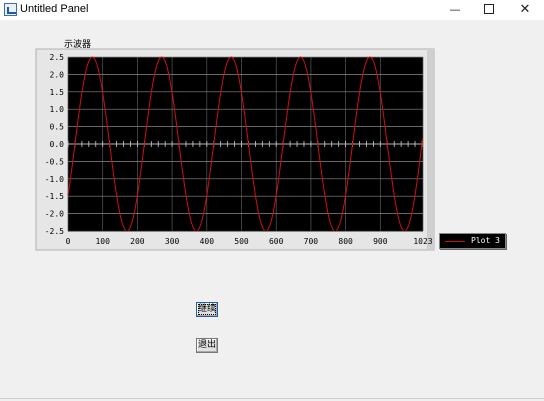 The image size is (544, 401). I want to click on y-tick-label: -1.5, so click(54, 196).